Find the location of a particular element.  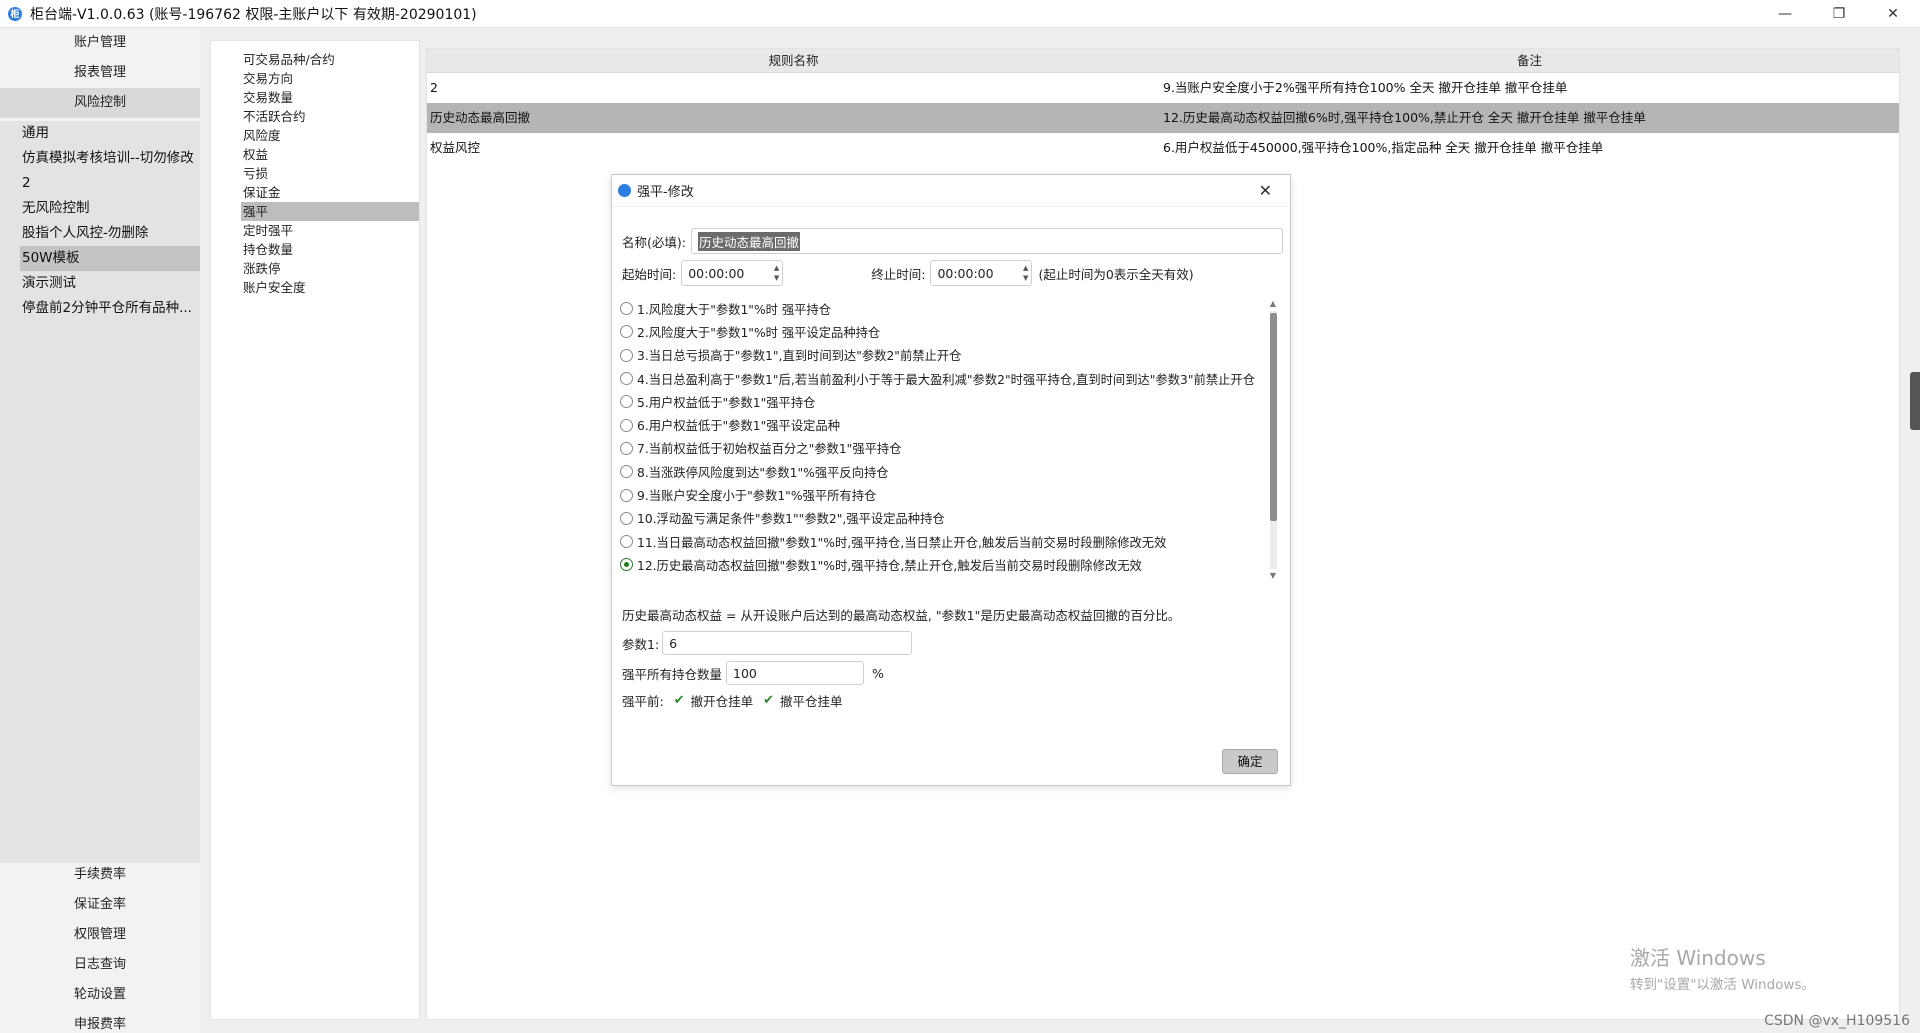

nav-log-query: 日志查询 is located at coordinates (100, 965).